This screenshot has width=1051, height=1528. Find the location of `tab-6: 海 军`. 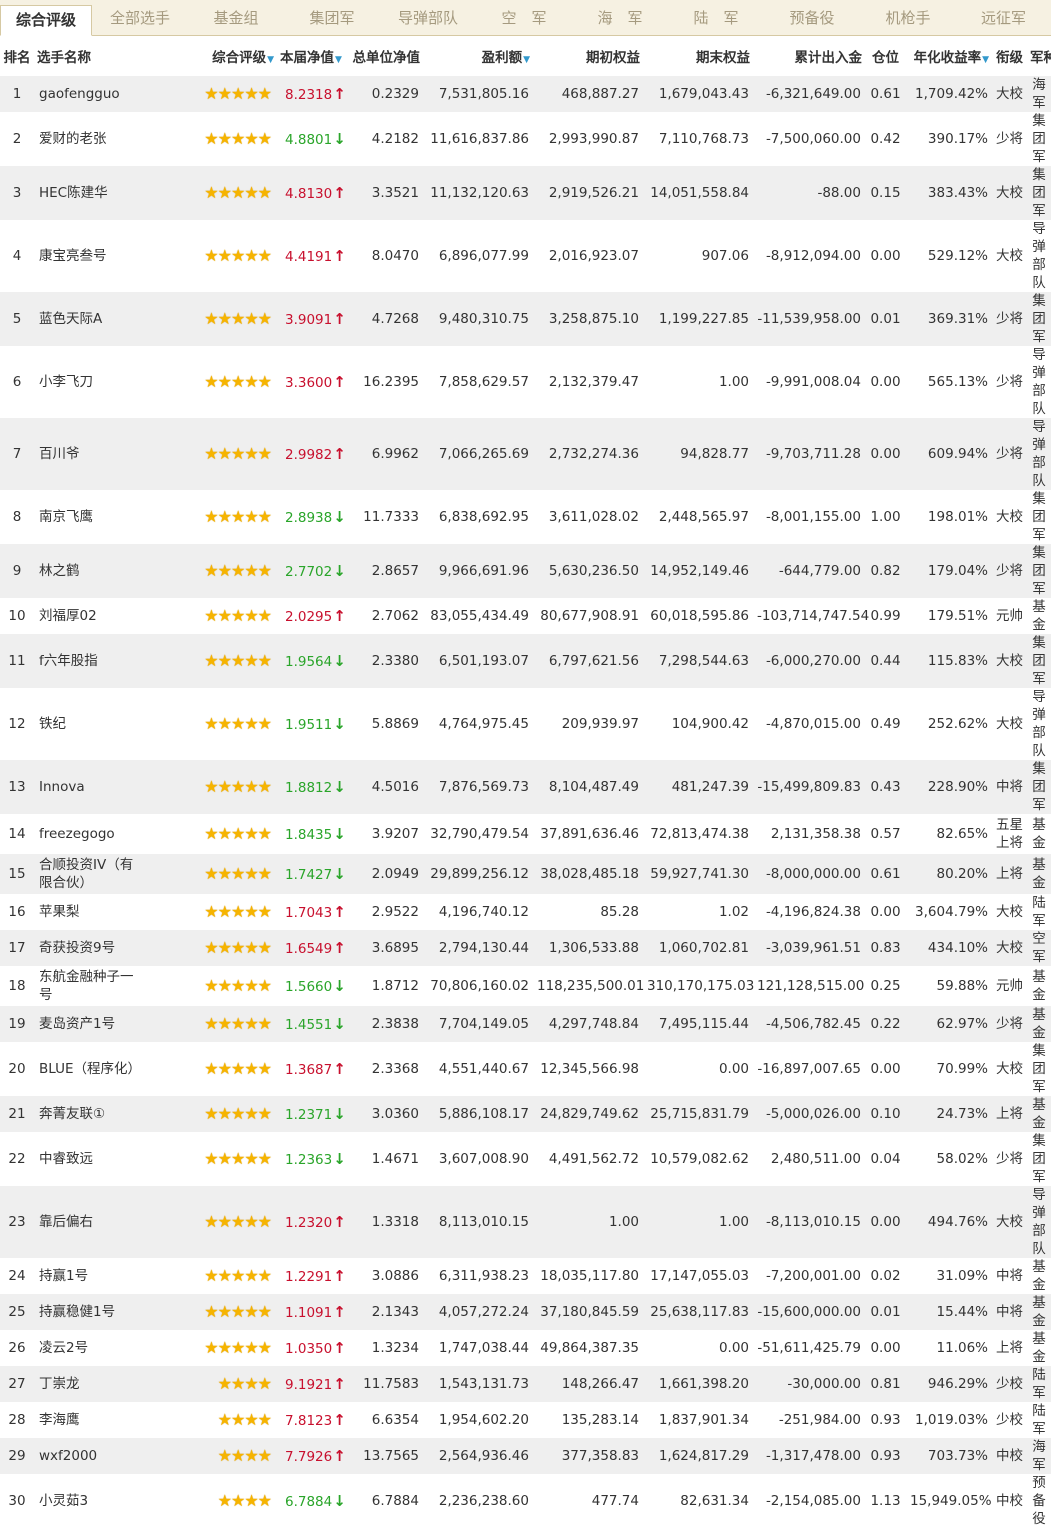

tab-6: 海 军 is located at coordinates (620, 18).